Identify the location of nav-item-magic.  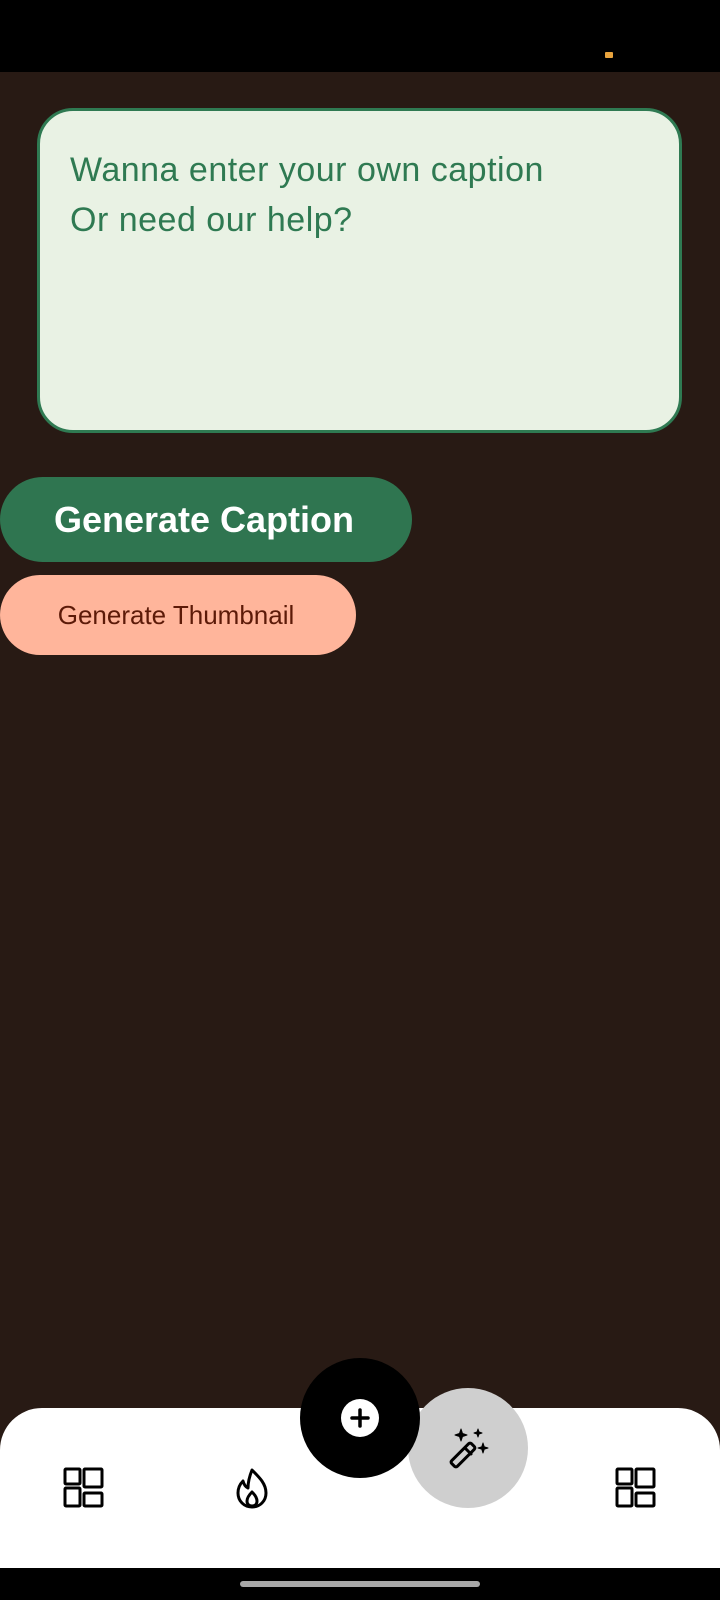
(468, 1448).